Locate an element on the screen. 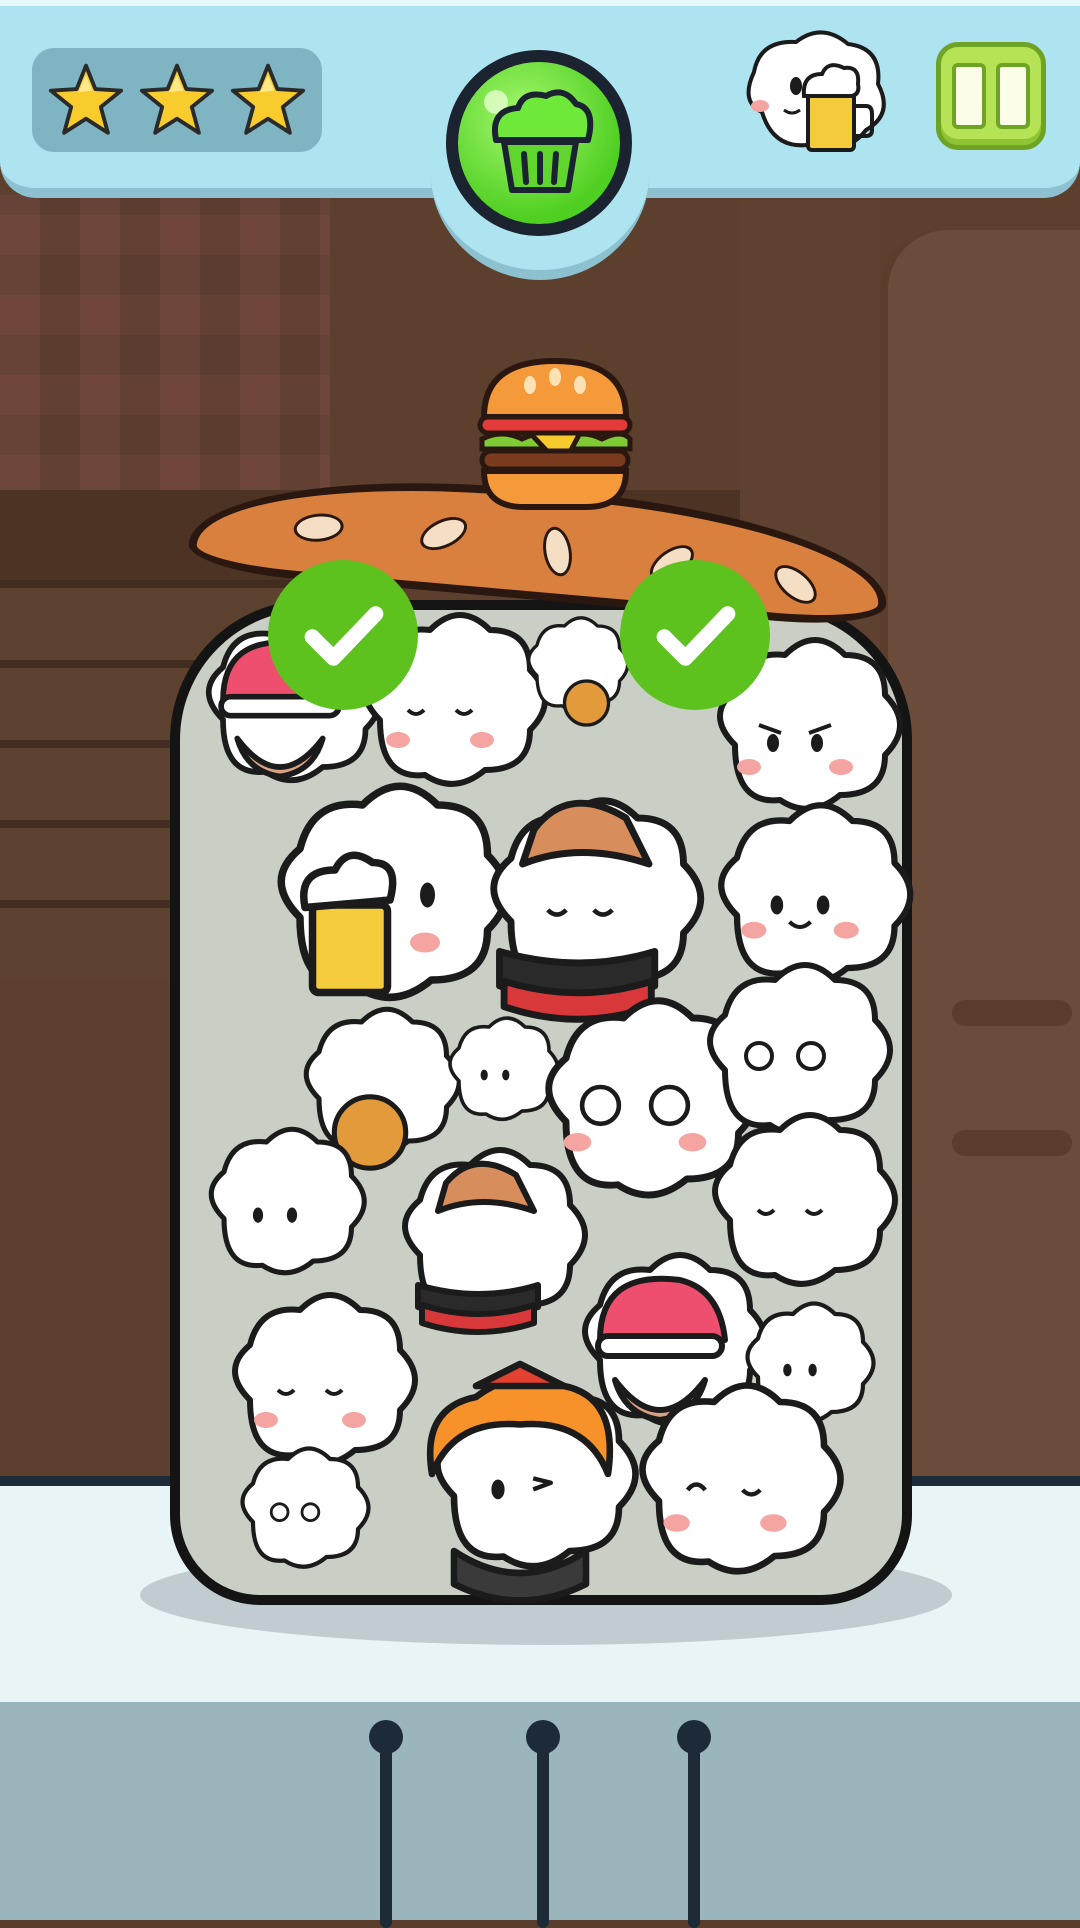 This screenshot has width=1080, height=1928. cloud-dizzy-small is located at coordinates (306, 1508).